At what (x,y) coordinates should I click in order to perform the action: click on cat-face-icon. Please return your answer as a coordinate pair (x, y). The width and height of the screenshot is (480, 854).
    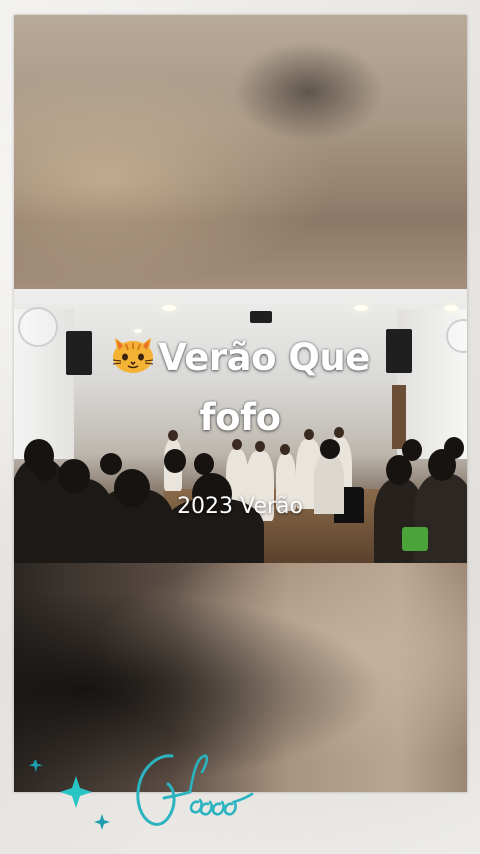
    Looking at the image, I should click on (133, 354).